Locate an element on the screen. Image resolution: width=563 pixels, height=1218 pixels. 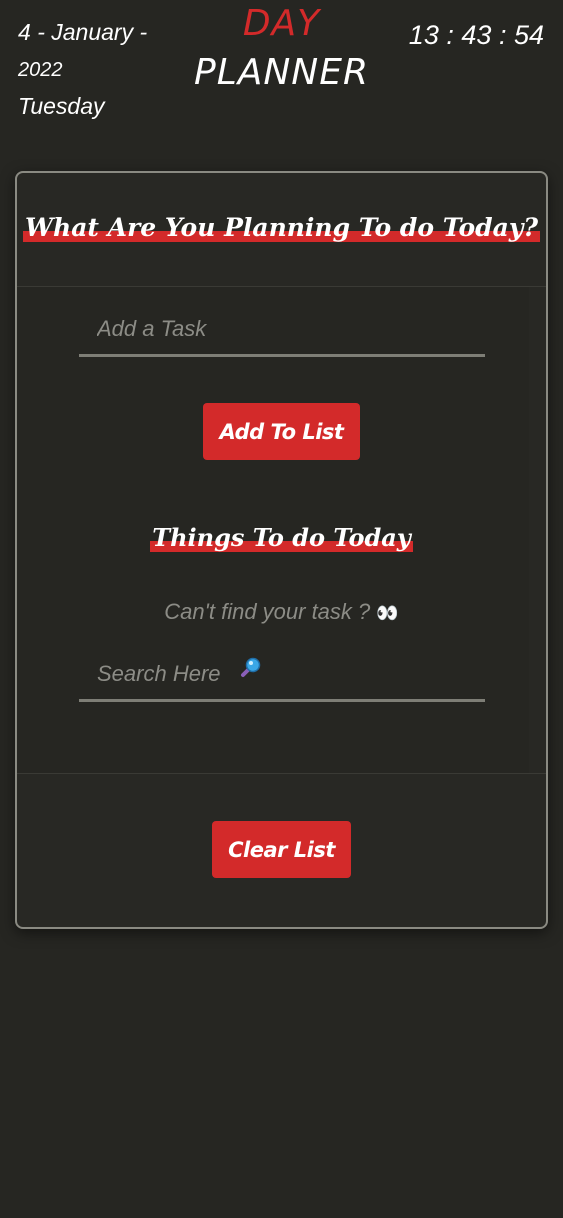
card-heading-text: What Are You Planning To do Today? is located at coordinates (281, 227).